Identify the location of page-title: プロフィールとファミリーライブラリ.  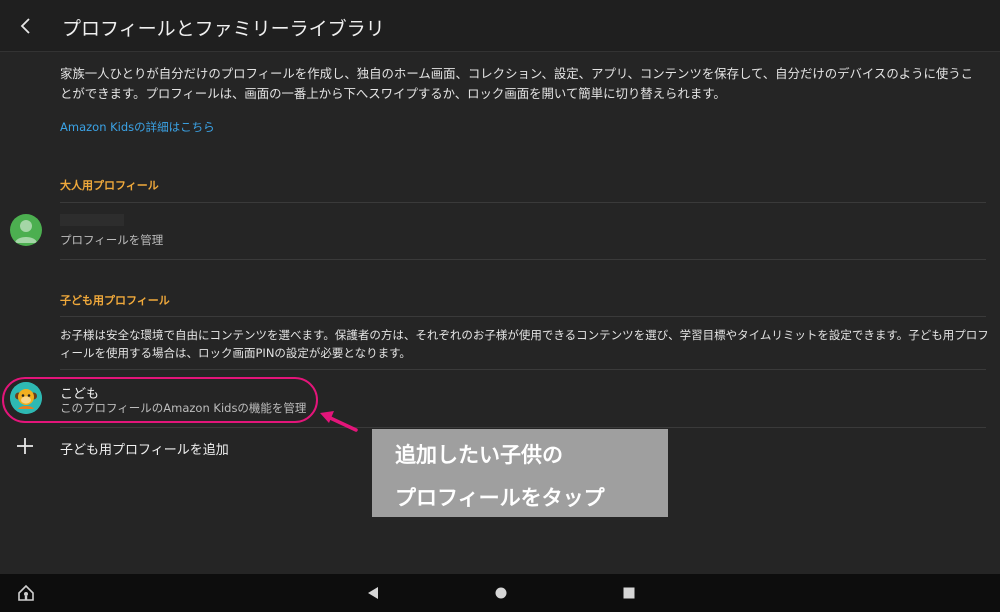
(223, 29).